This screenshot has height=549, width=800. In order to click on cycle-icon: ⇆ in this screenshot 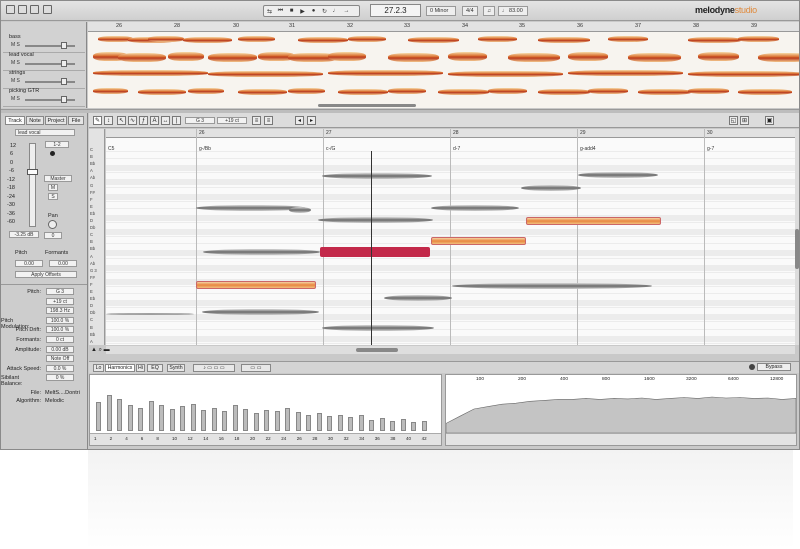, I will do `click(269, 11)`.